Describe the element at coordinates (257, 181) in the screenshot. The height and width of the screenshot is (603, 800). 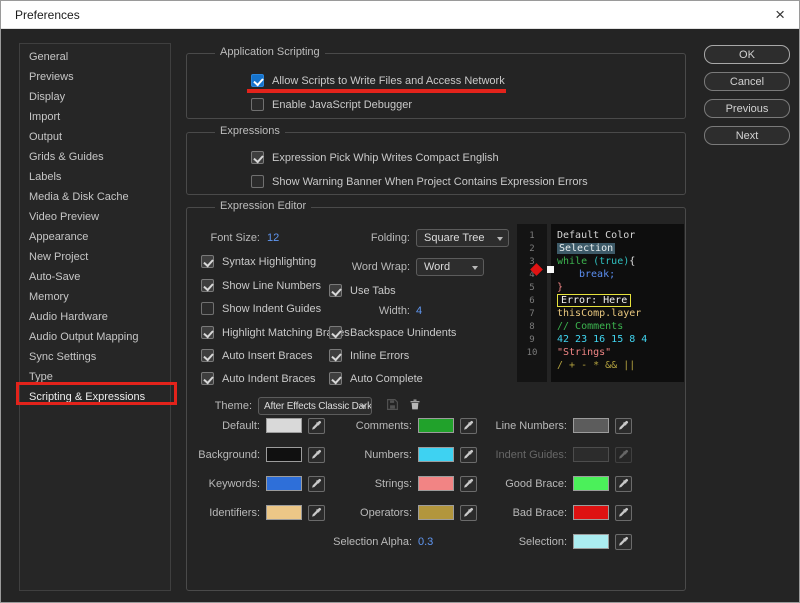
I see `checkbox-box-warning-banner` at that location.